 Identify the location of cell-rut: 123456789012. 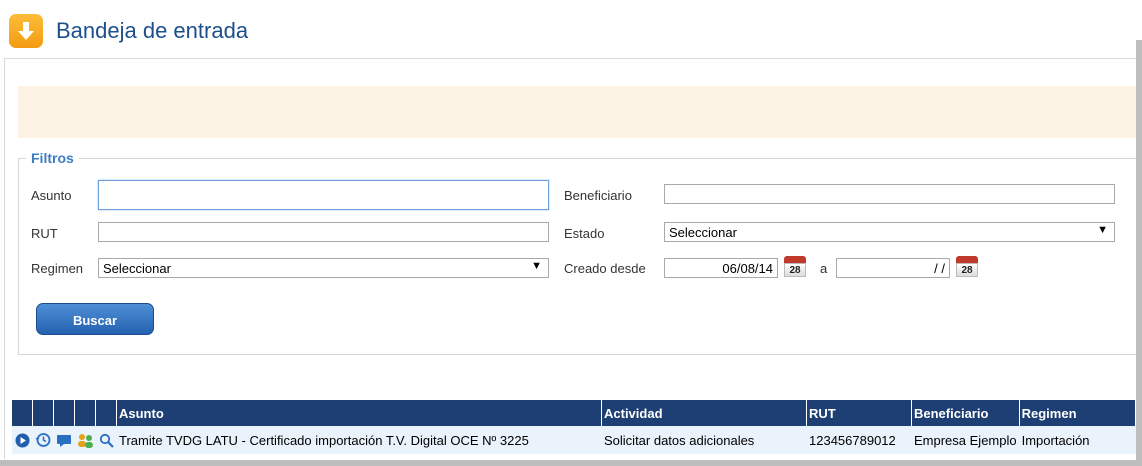
(859, 440).